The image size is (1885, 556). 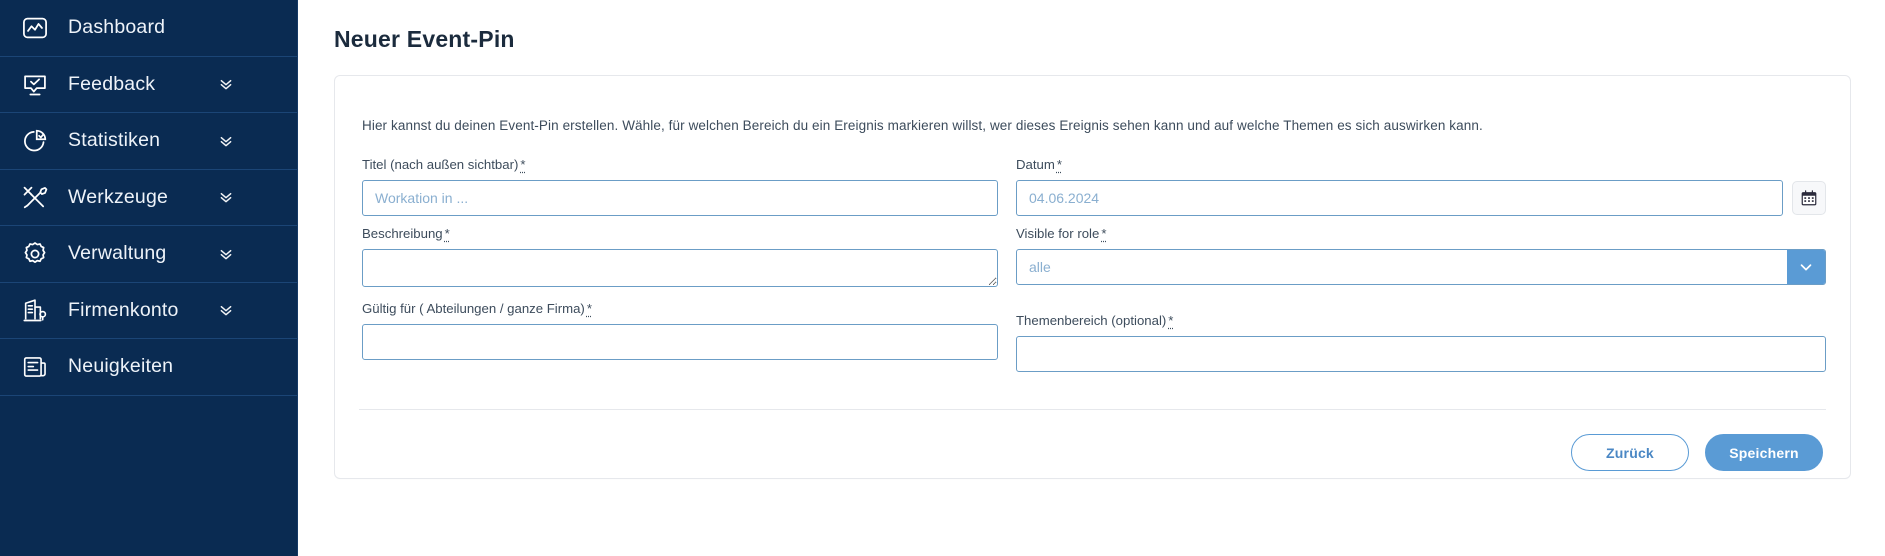 What do you see at coordinates (121, 366) in the screenshot?
I see `sidebar-item-label: Neuigkeiten` at bounding box center [121, 366].